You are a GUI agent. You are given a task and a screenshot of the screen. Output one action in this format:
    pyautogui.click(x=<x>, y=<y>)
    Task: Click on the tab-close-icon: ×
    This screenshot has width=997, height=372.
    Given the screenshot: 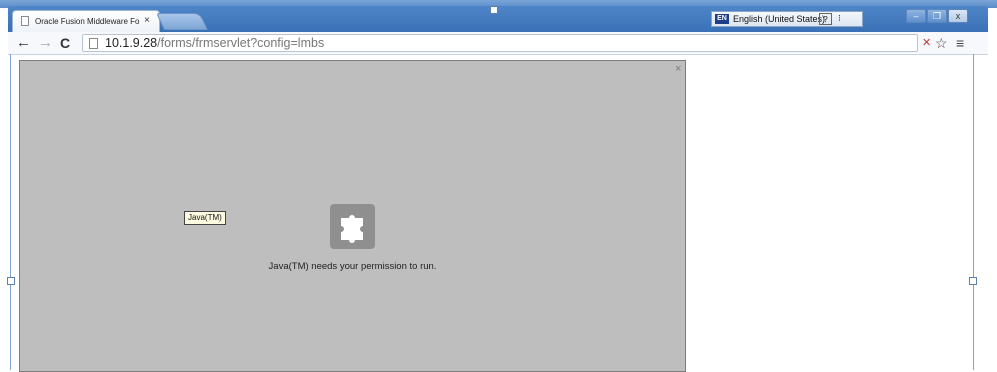 What is the action you would take?
    pyautogui.click(x=147, y=20)
    